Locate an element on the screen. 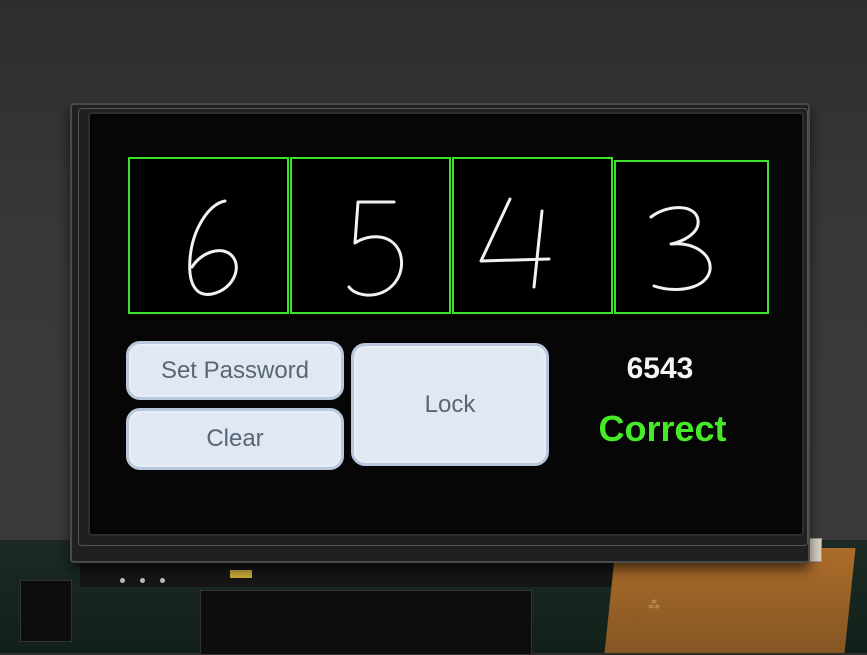  clear-label: Clear is located at coordinates (235, 438).